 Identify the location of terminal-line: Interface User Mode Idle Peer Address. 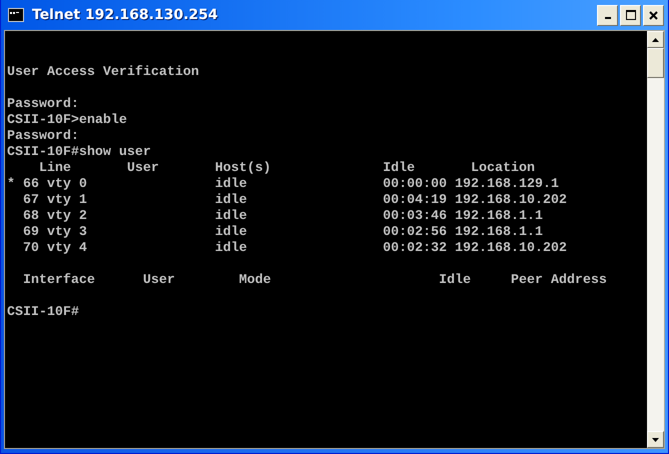
(315, 281).